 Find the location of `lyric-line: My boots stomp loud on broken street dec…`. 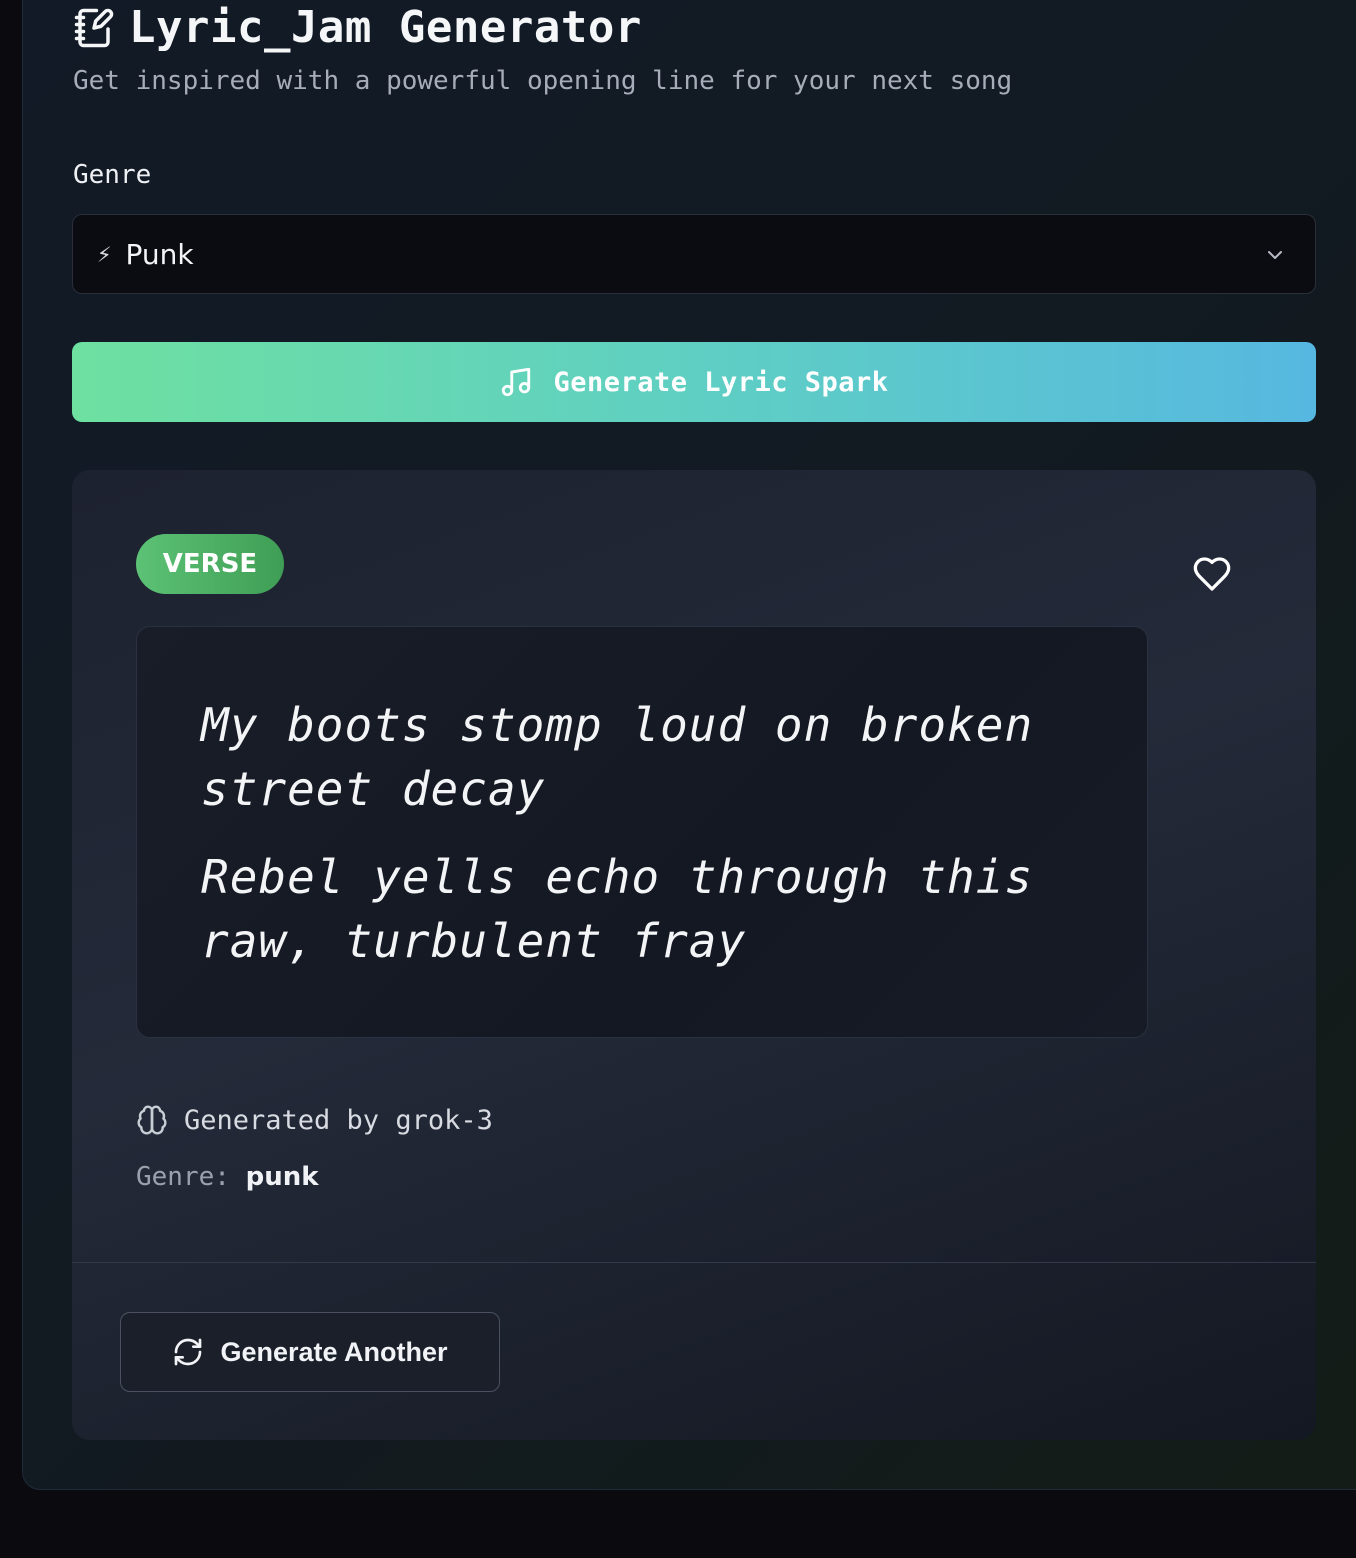

lyric-line: My boots stomp loud on broken street dec… is located at coordinates (617, 757).